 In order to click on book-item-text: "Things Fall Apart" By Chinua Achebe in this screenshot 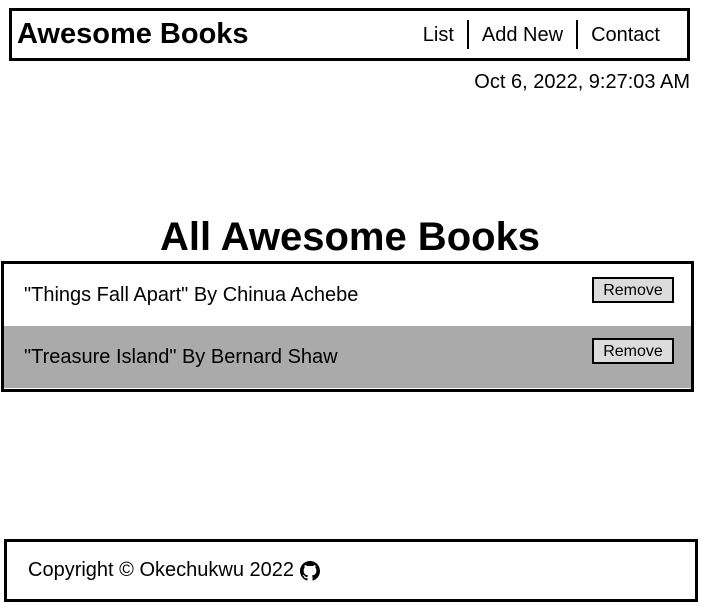, I will do `click(191, 294)`.